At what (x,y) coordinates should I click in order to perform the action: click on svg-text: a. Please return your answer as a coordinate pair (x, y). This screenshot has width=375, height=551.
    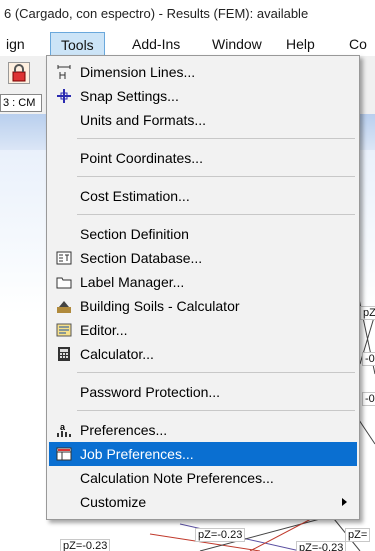
    Looking at the image, I should click on (63, 427).